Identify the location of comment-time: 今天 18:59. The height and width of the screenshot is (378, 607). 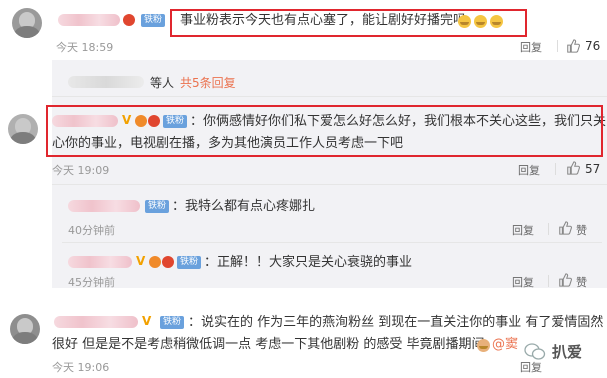
(85, 47).